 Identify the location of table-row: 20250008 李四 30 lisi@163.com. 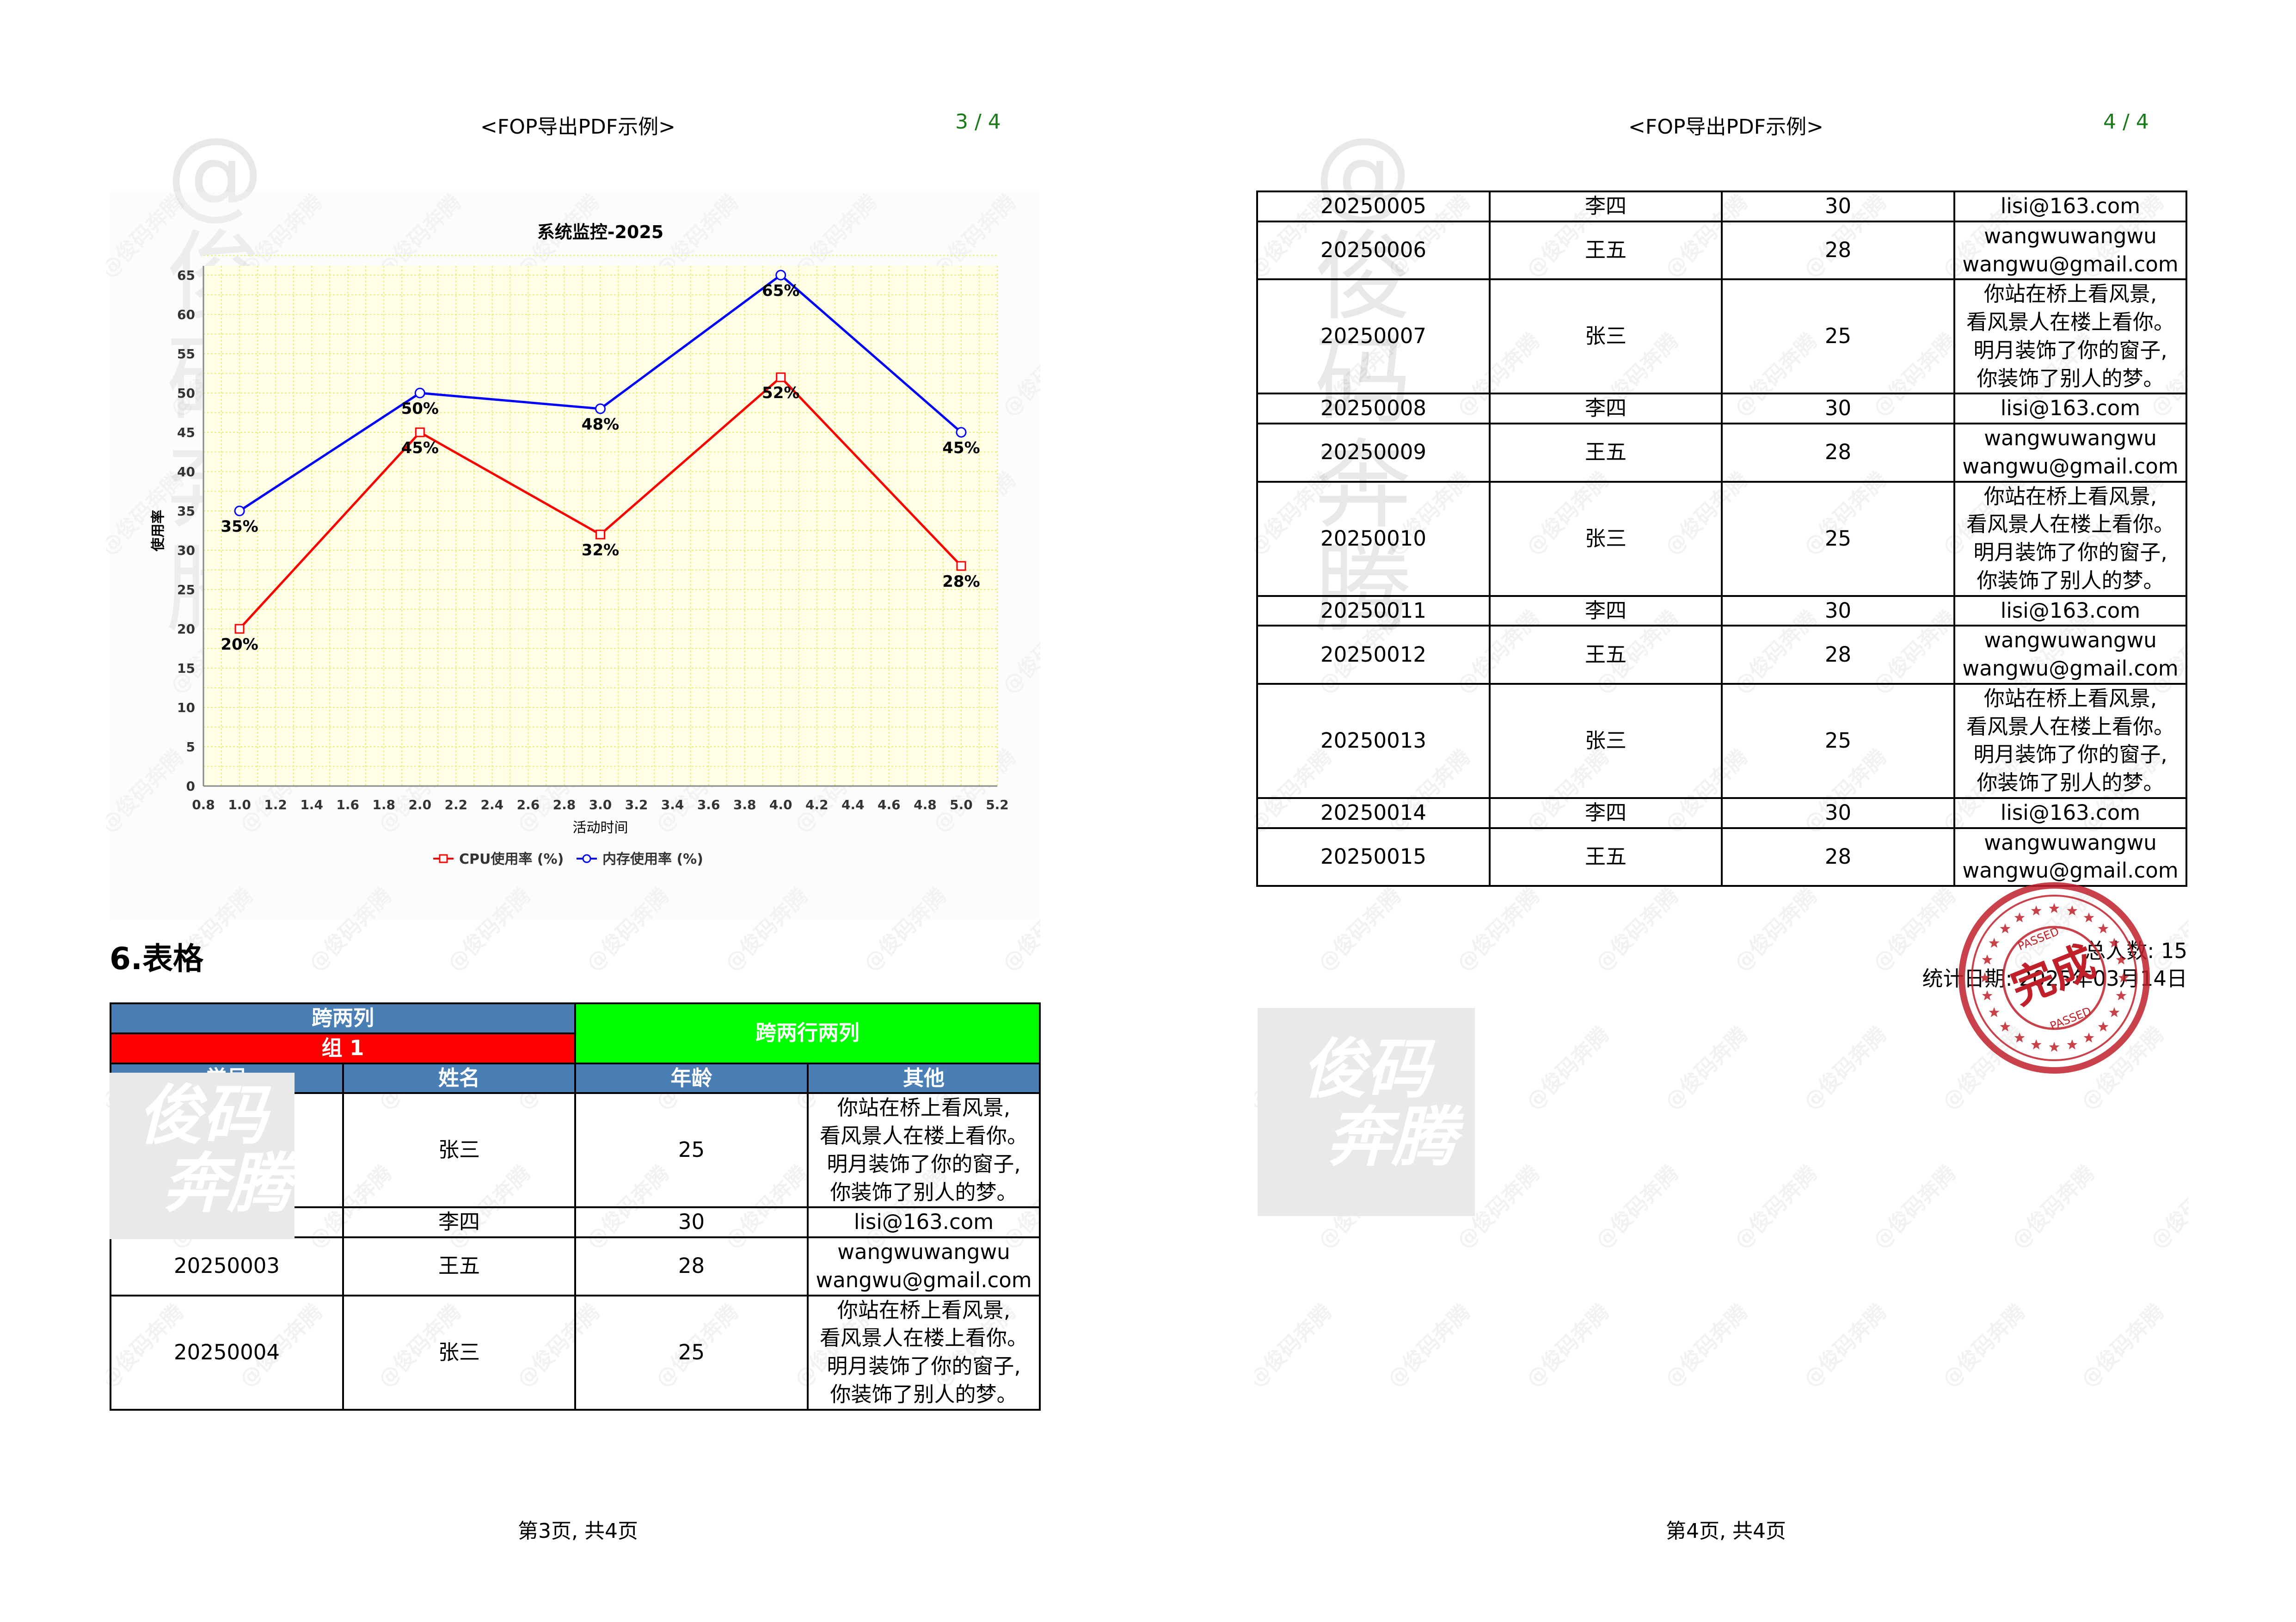
(1722, 409).